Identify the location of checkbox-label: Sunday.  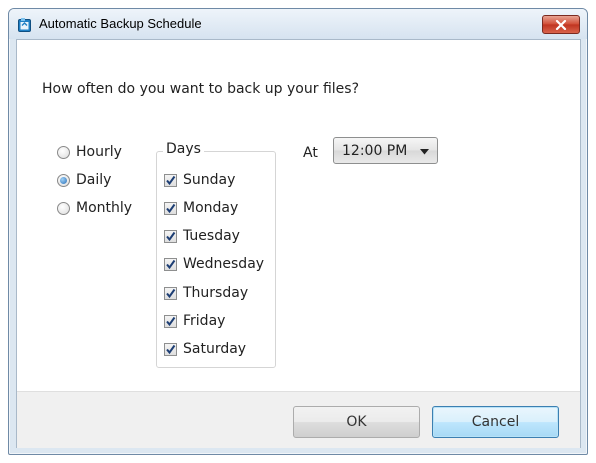
(209, 180).